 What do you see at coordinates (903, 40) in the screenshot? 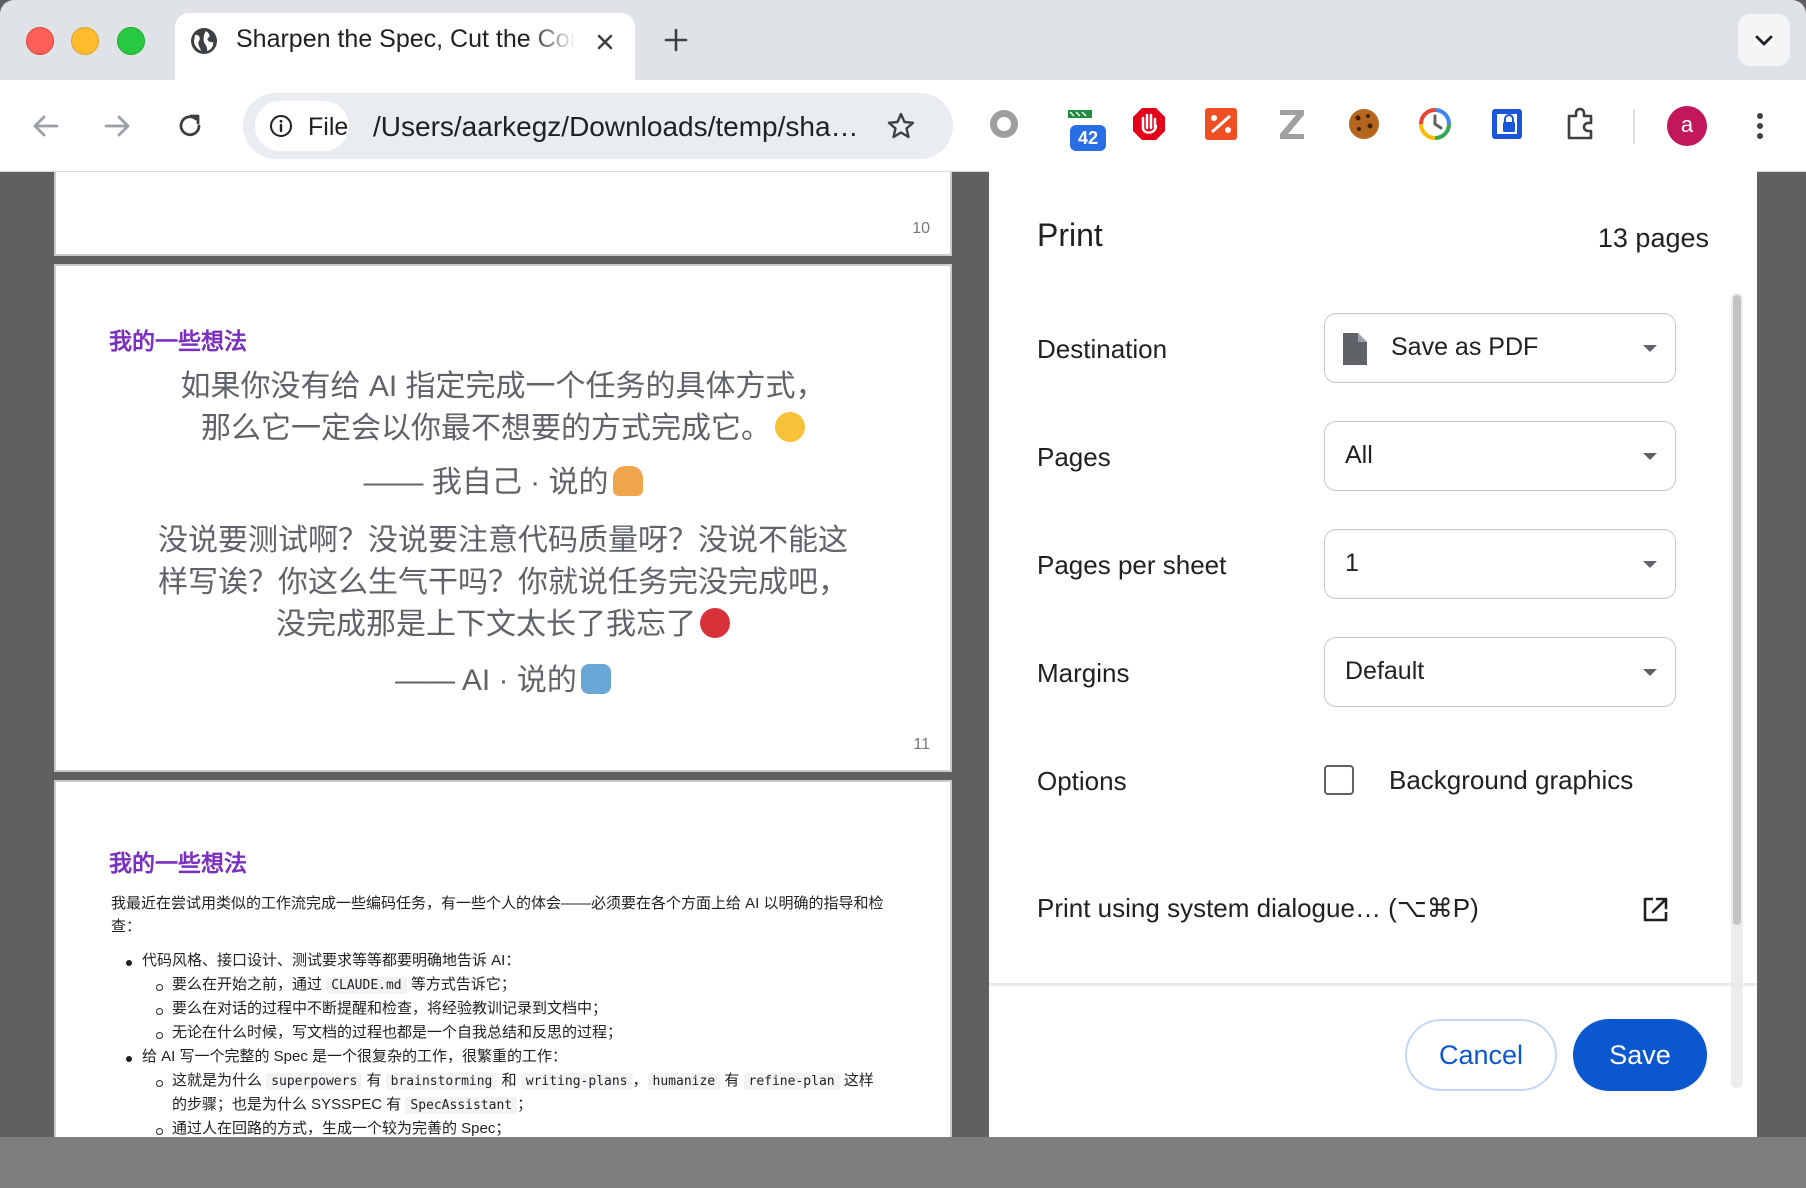
I see `tab-bar: Sharpen the Spec, Cut the Context` at bounding box center [903, 40].